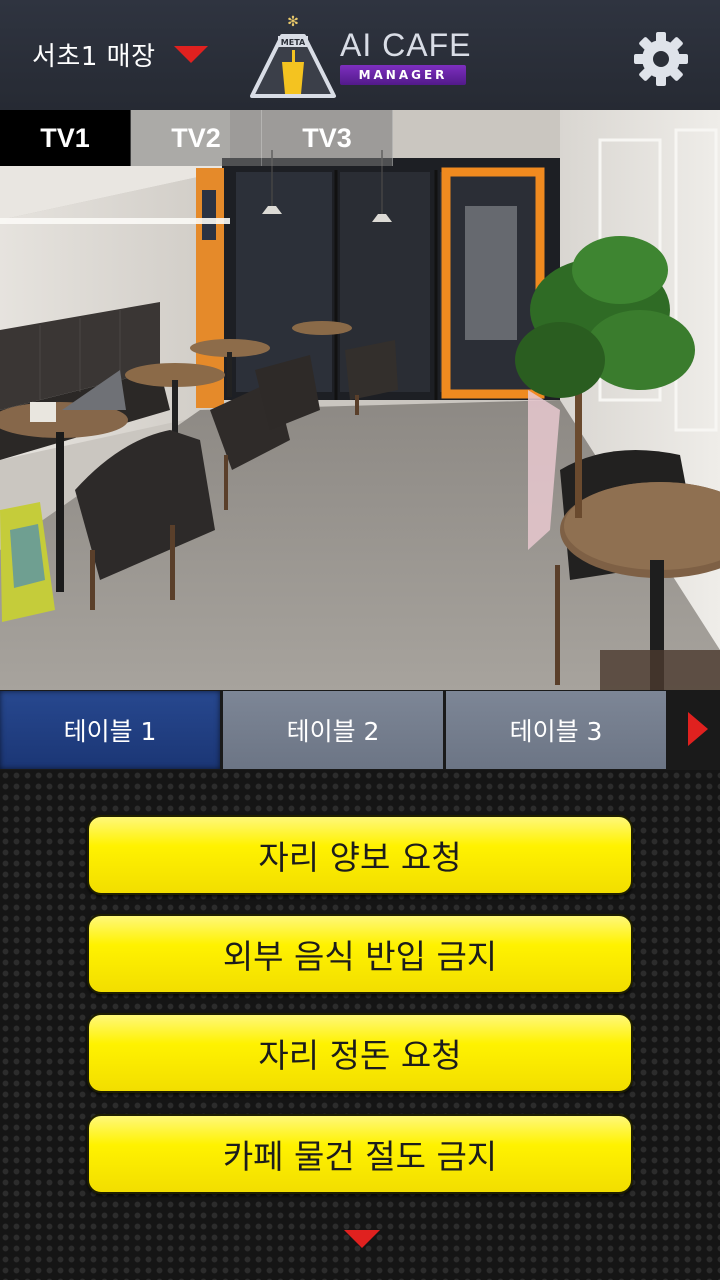  I want to click on tab-tv1: TV1, so click(65, 138).